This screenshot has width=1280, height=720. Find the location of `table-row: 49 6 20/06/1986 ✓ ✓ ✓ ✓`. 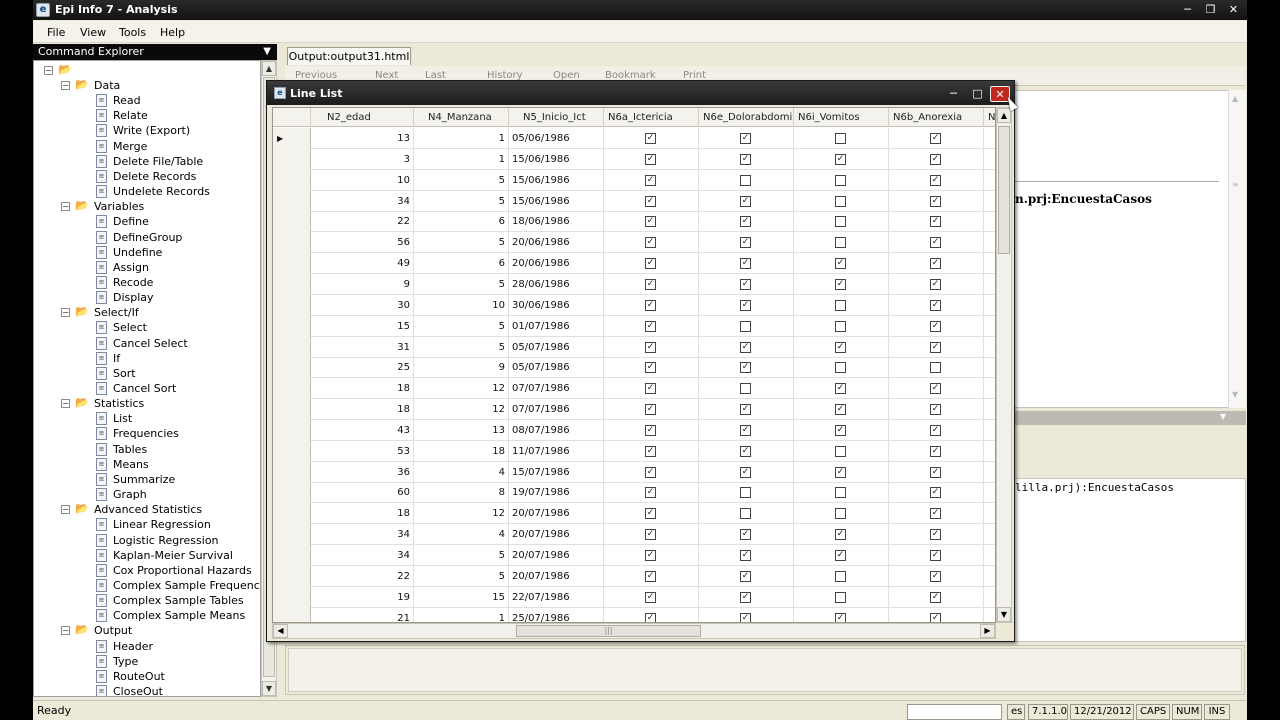

table-row: 49 6 20/06/1986 ✓ ✓ ✓ ✓ is located at coordinates (634, 264).